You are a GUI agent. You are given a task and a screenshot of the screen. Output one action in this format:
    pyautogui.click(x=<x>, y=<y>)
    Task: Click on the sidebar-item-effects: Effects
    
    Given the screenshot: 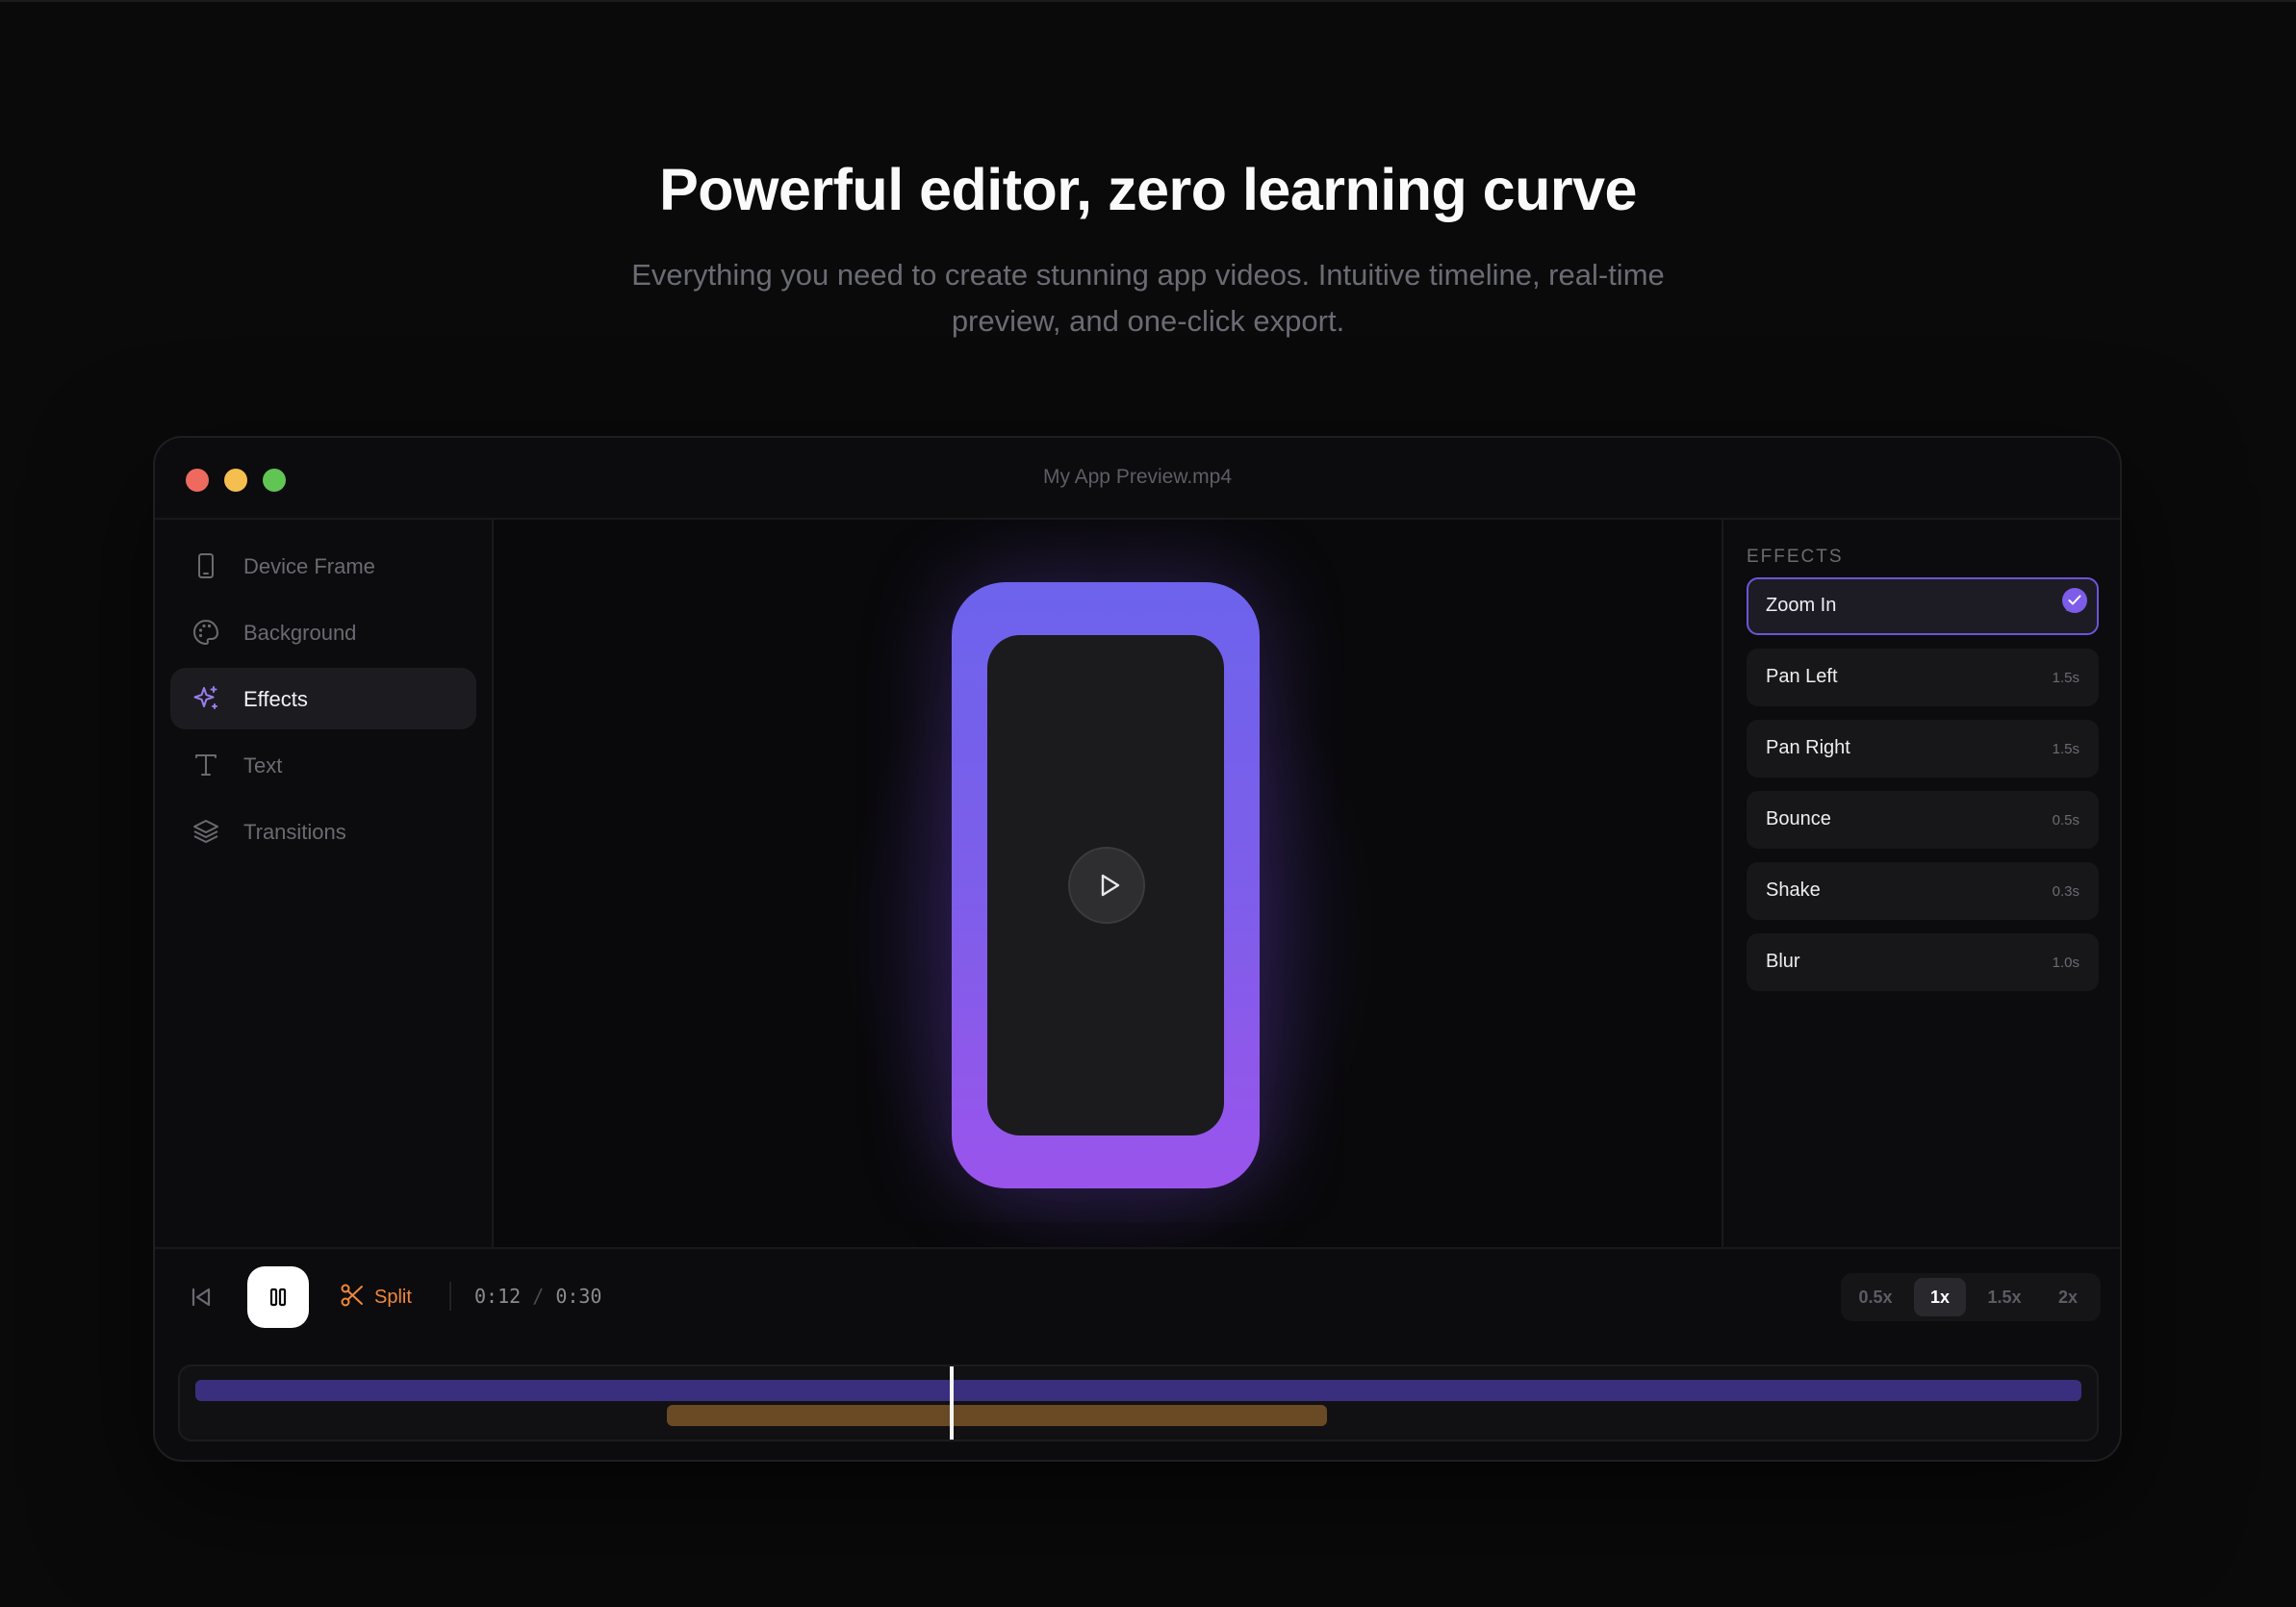 What is the action you would take?
    pyautogui.click(x=323, y=698)
    